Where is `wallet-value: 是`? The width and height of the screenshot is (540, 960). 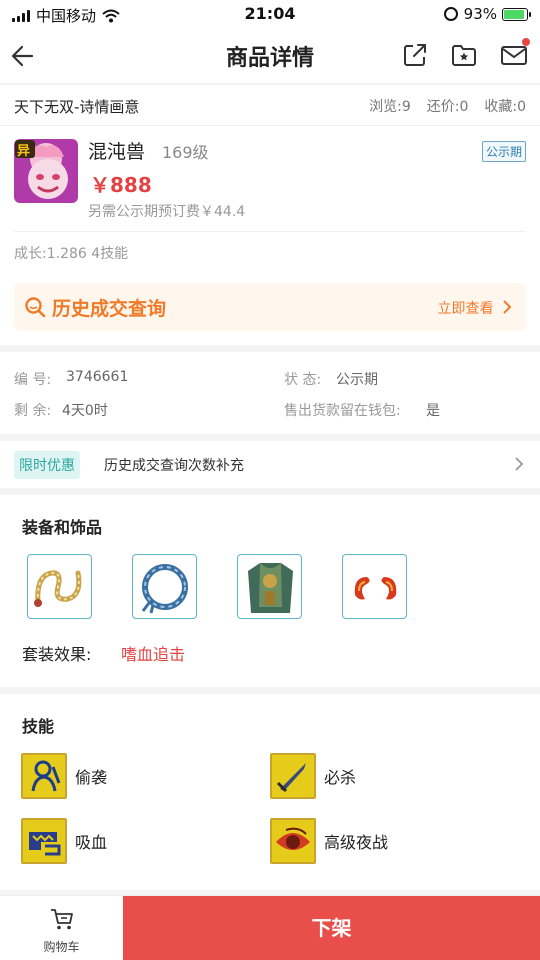 wallet-value: 是 is located at coordinates (433, 411).